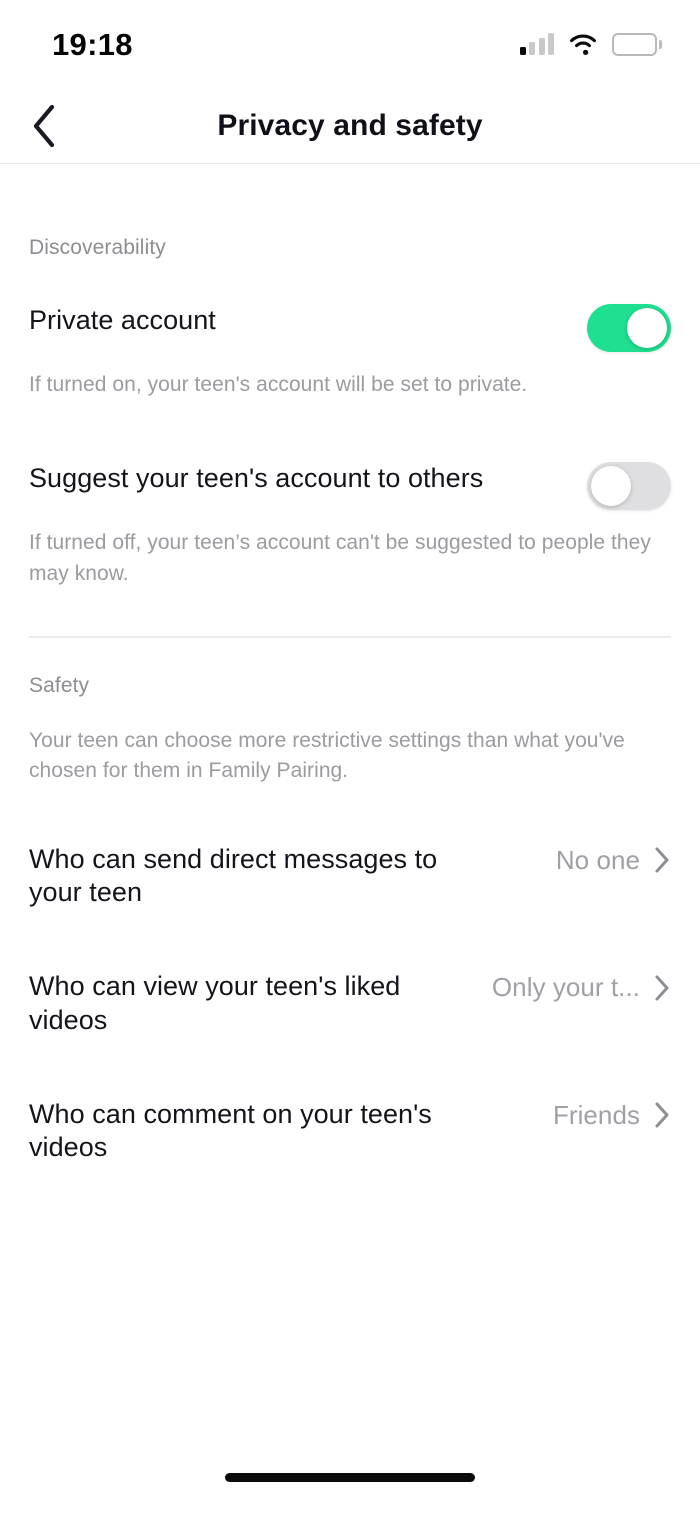 Image resolution: width=700 pixels, height=1516 pixels. I want to click on setting-title-suggest-account: Suggest your teen's account to others, so click(256, 478).